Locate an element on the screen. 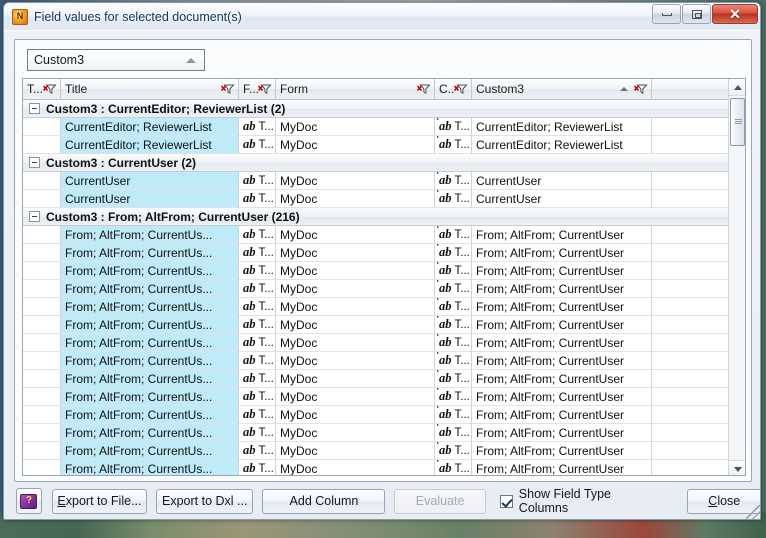 The image size is (766, 538). help-book-icon is located at coordinates (29, 501).